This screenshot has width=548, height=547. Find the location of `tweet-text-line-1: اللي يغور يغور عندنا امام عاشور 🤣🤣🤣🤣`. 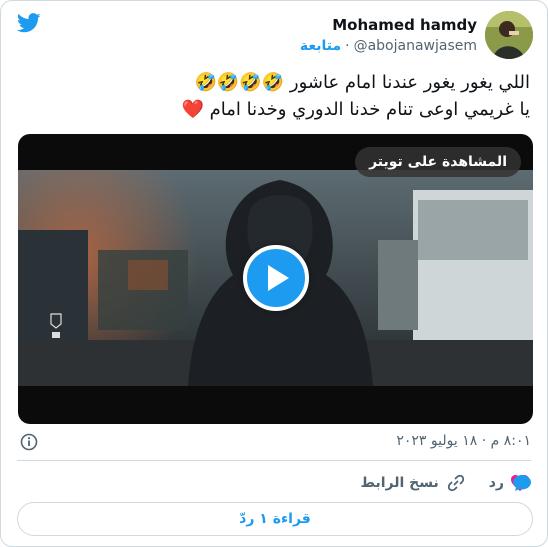

tweet-text-line-1: اللي يغور يغور عندنا امام عاشور 🤣🤣🤣🤣 is located at coordinates (362, 82).